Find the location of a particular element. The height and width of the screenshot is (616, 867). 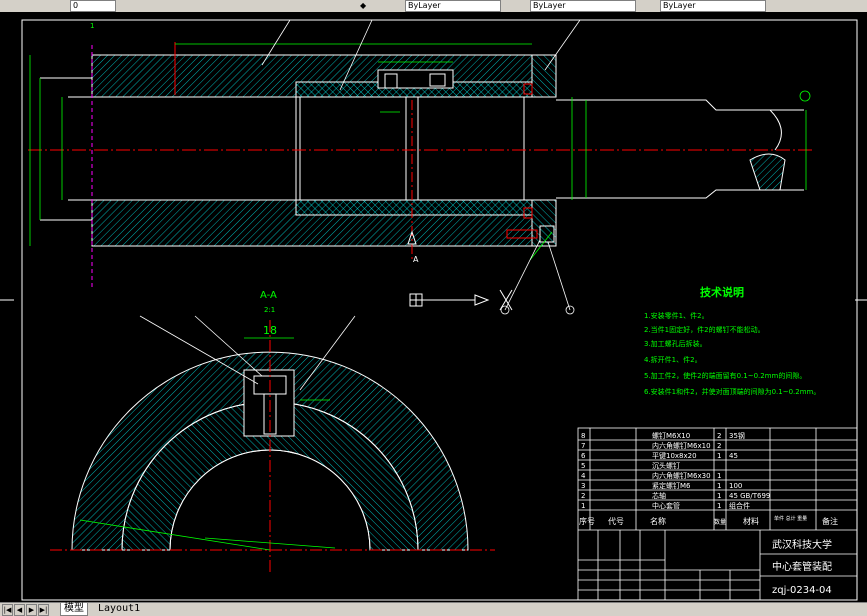

drawing-number: zqj-0234-04 is located at coordinates (802, 590).